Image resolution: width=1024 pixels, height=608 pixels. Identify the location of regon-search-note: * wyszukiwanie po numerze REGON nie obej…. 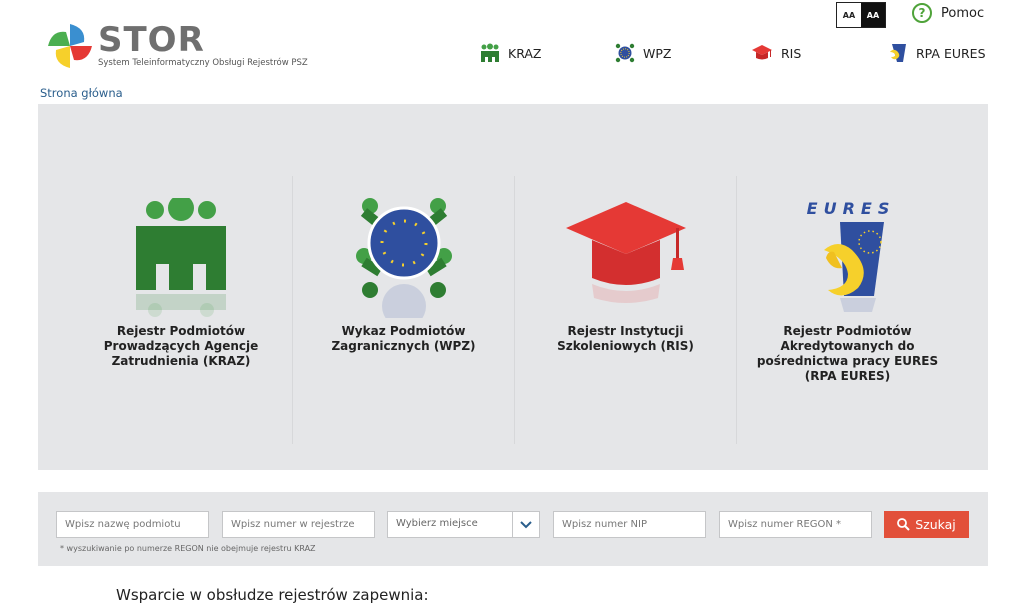
(188, 548).